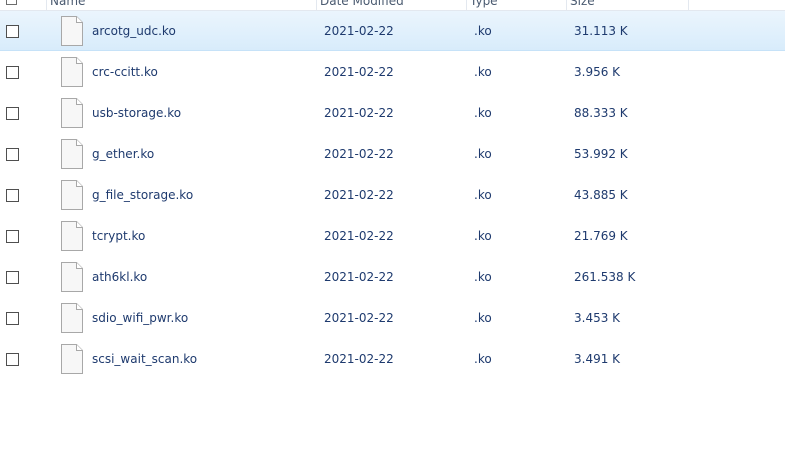 This screenshot has height=454, width=785. I want to click on file-name: sdio_wifi_pwr.ko, so click(140, 318).